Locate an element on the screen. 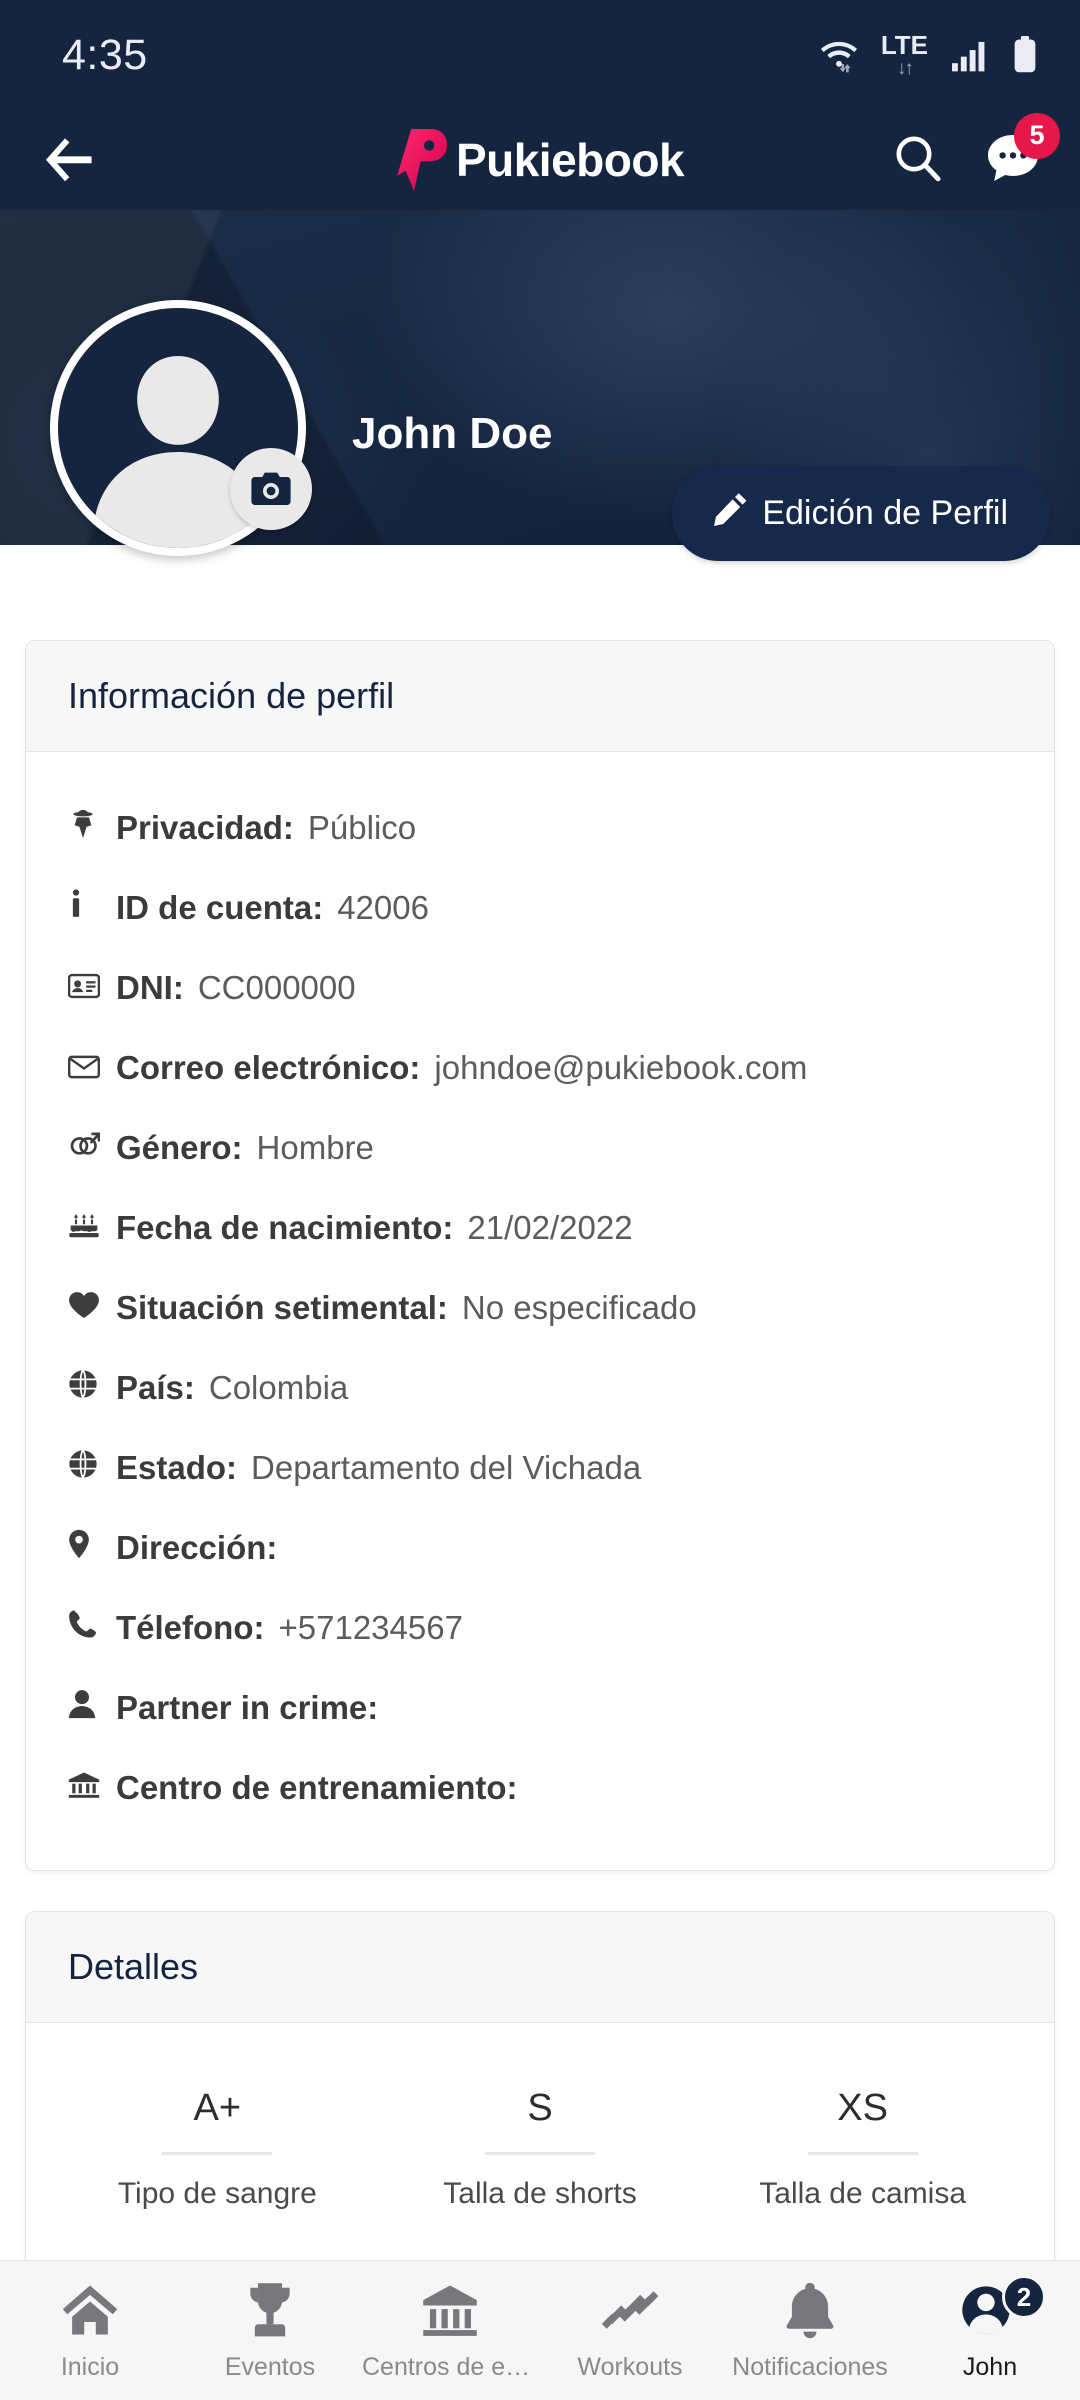  bottom-nav-item-workouts: Workouts is located at coordinates (630, 2330).